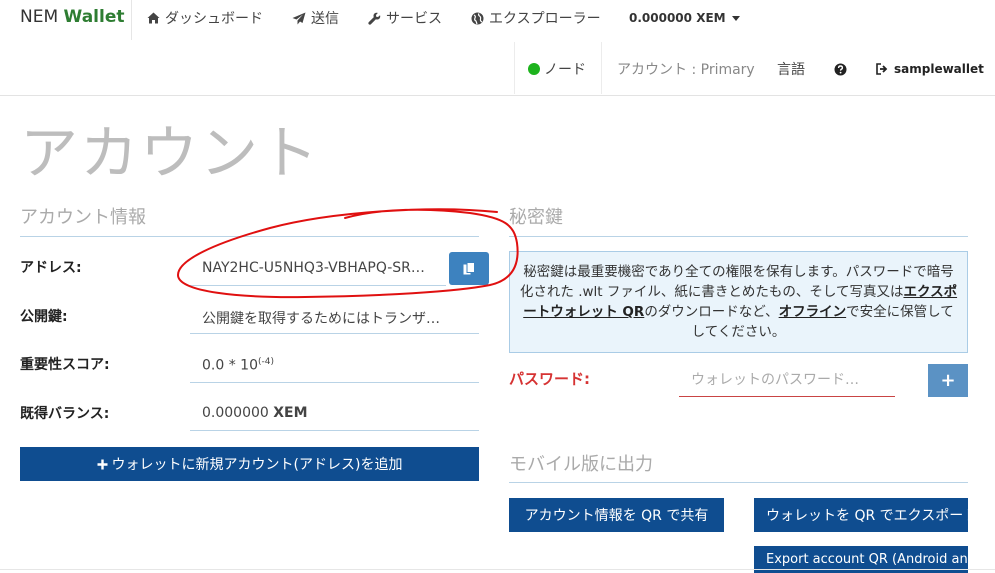  Describe the element at coordinates (882, 69) in the screenshot. I see `sign-out-icon` at that location.